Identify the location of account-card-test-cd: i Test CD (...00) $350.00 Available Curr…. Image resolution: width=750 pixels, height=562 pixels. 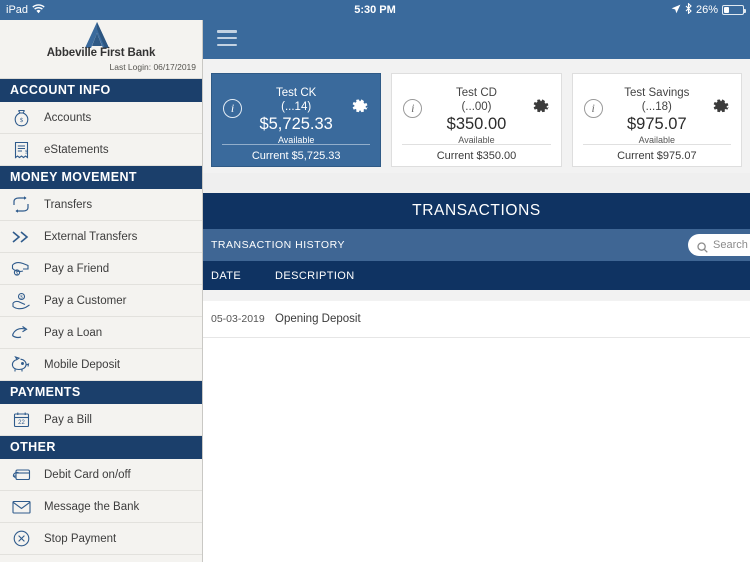
(476, 120).